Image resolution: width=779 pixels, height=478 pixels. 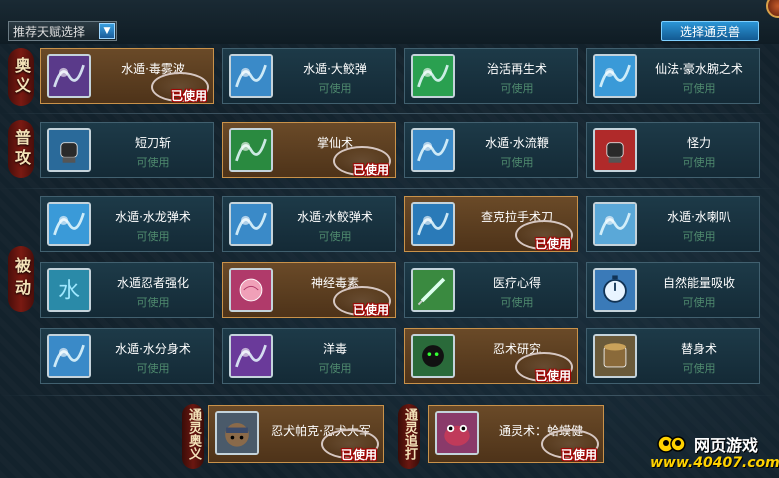 I want to click on log-substitute-icon, so click(x=615, y=356).